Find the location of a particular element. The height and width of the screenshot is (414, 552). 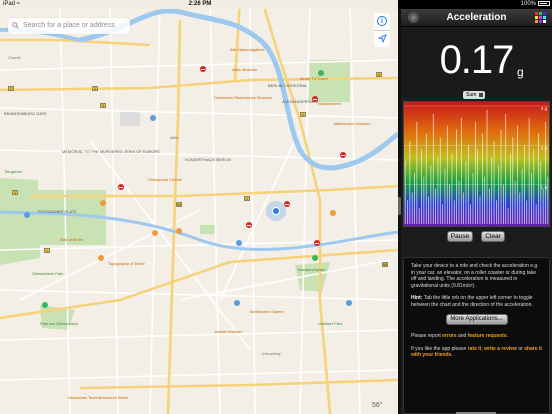

chart-y-tick-label: 3 g is located at coordinates (544, 108).